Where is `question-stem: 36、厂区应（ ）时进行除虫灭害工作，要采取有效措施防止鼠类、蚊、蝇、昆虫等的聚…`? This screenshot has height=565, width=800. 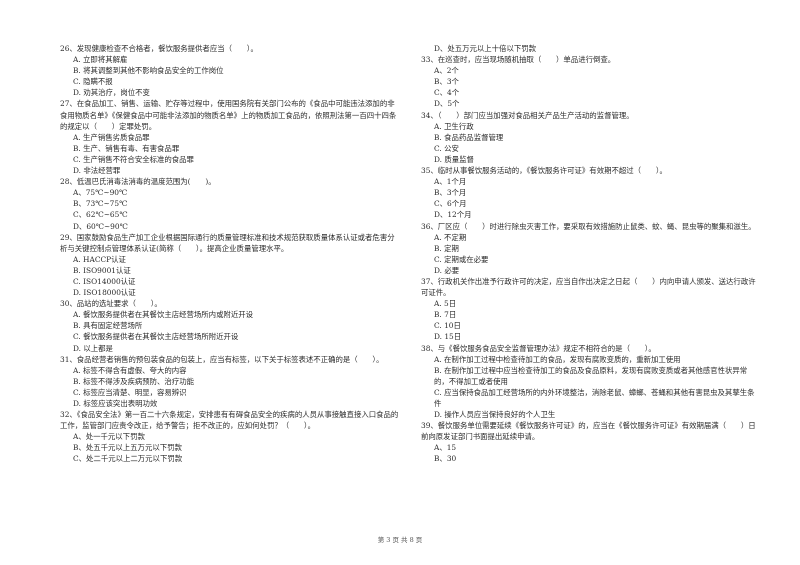
question-stem: 36、厂区应（ ）时进行除虫灭害工作，要采取有效措施防止鼠类、蚊、蝇、昆虫等的聚… is located at coordinates (588, 226).